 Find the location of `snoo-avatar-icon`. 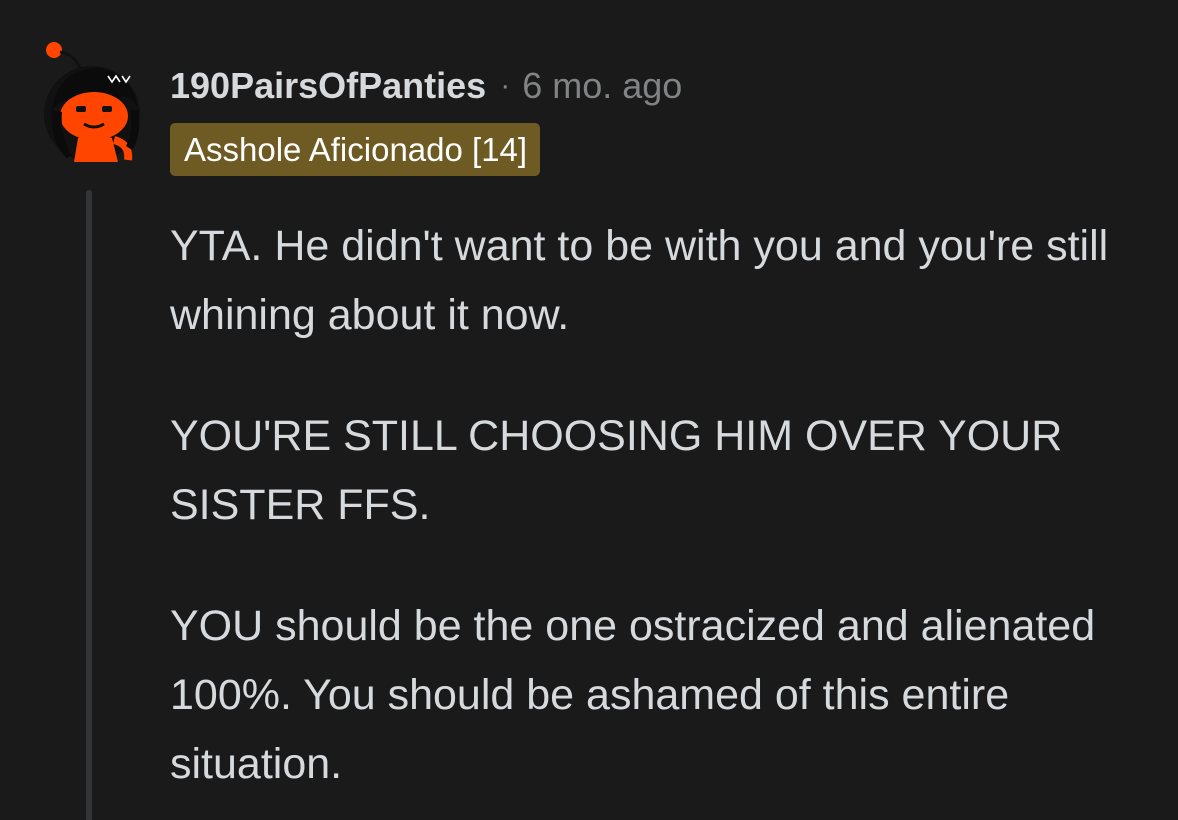

snoo-avatar-icon is located at coordinates (92, 102).